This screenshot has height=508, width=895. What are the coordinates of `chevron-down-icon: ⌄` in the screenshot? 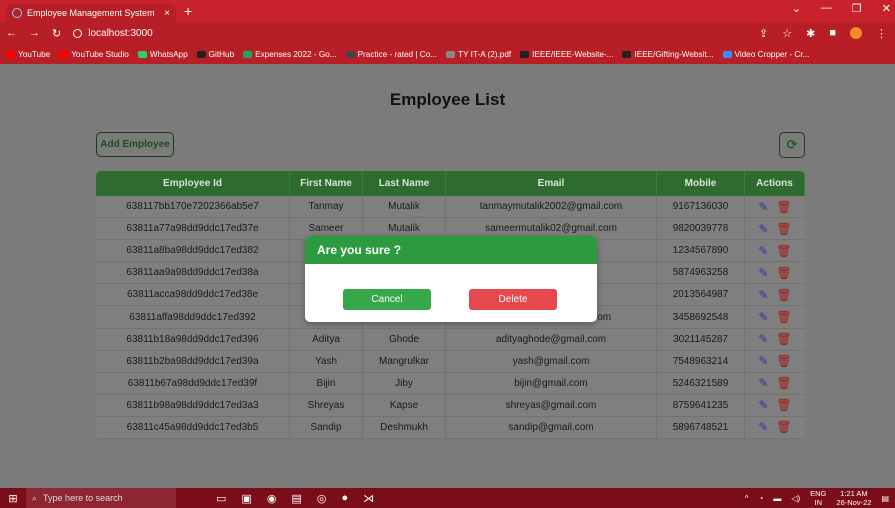 It's located at (796, 8).